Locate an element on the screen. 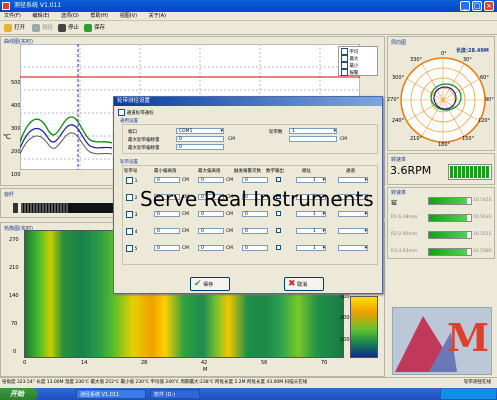 The width and height of the screenshot is (497, 400). port-select: COM1 is located at coordinates (200, 131).